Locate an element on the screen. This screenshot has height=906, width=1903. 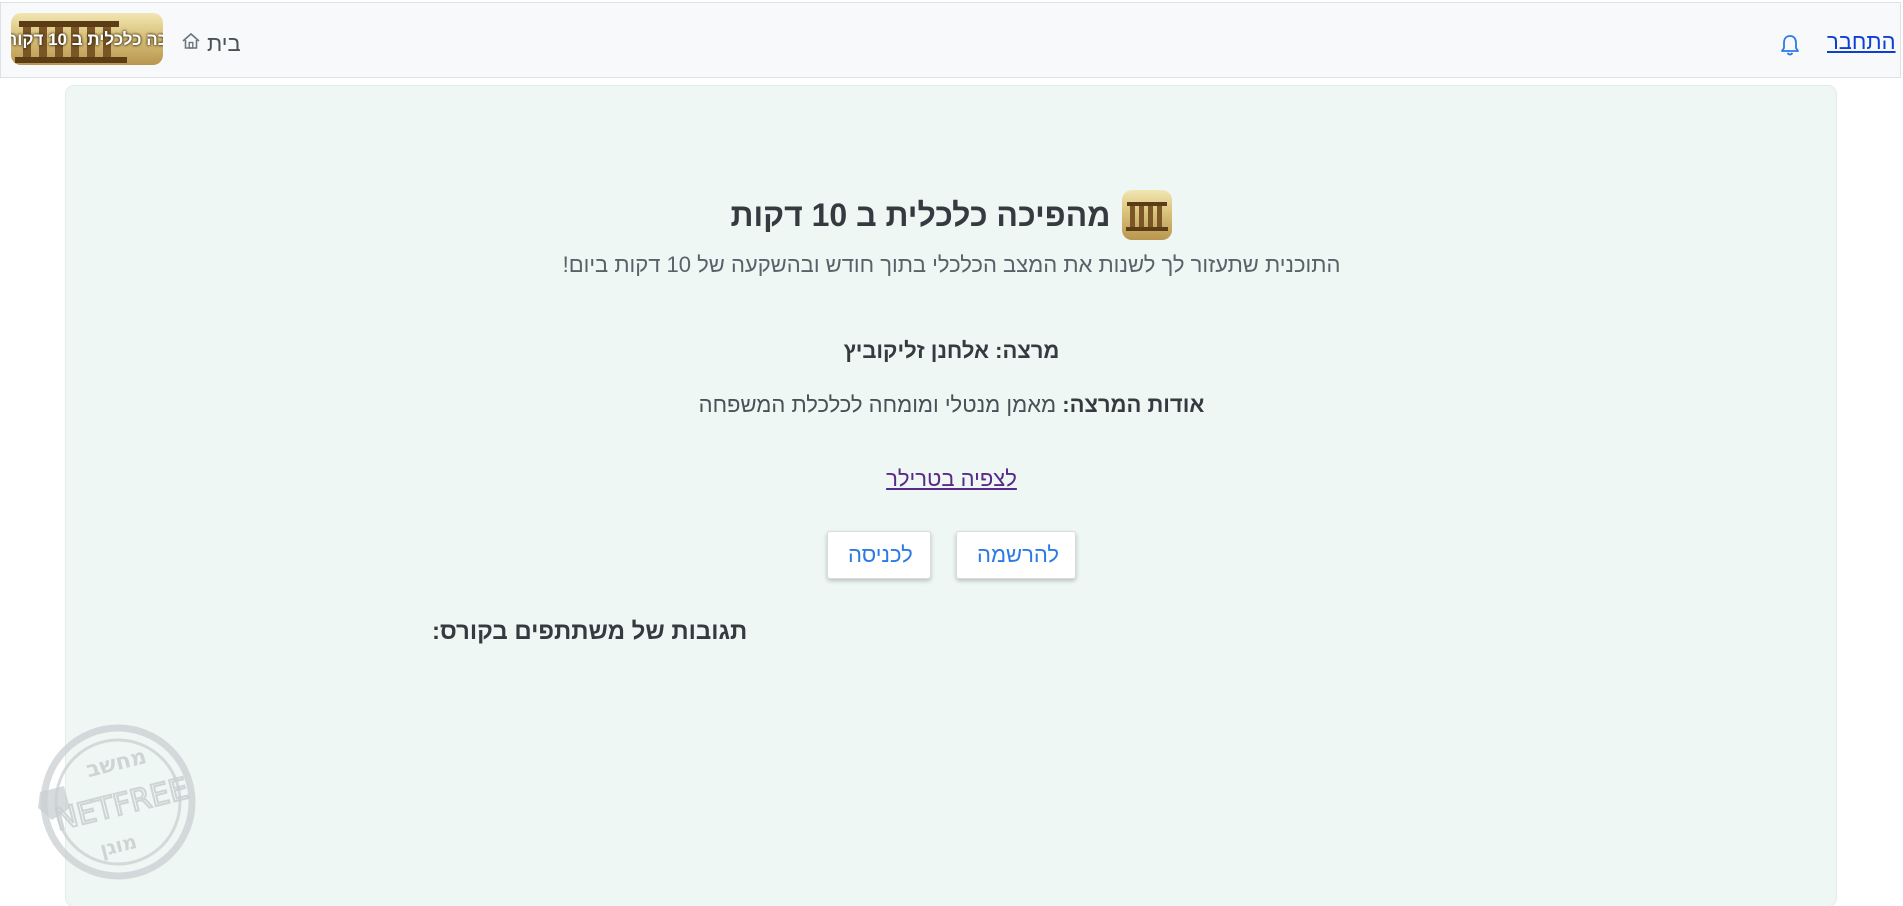
trailer-row: לצפיה בטרילר is located at coordinates (951, 479).